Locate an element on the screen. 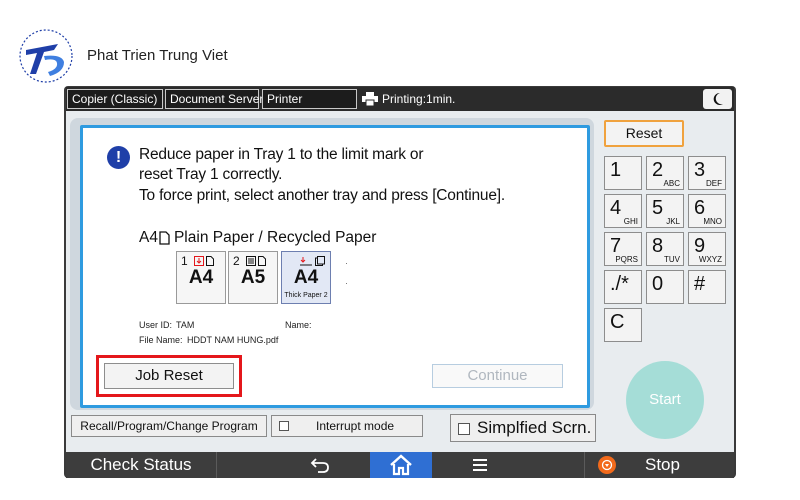 The width and height of the screenshot is (800, 500). key-0: 0 is located at coordinates (665, 287).